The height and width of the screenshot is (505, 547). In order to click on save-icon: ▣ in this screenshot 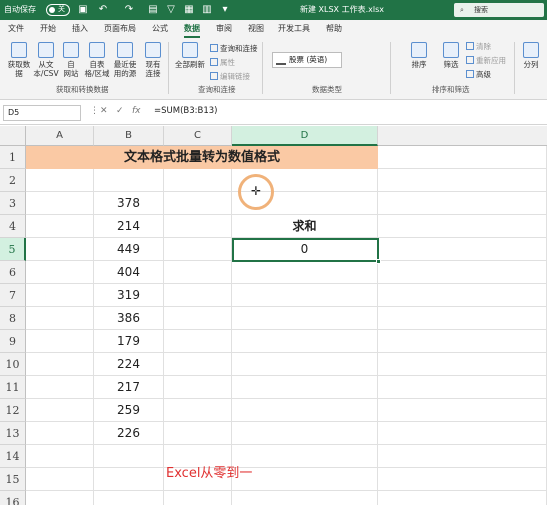, I will do `click(83, 10)`.